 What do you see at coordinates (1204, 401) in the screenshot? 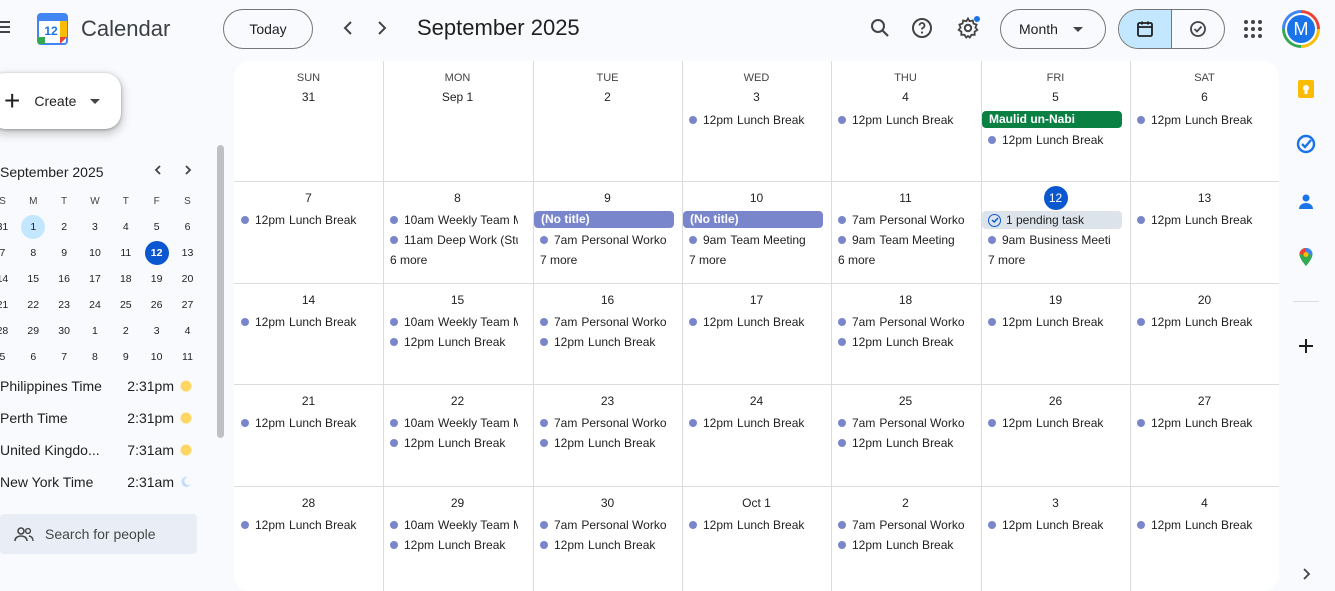
I see `day-number-link: 27` at bounding box center [1204, 401].